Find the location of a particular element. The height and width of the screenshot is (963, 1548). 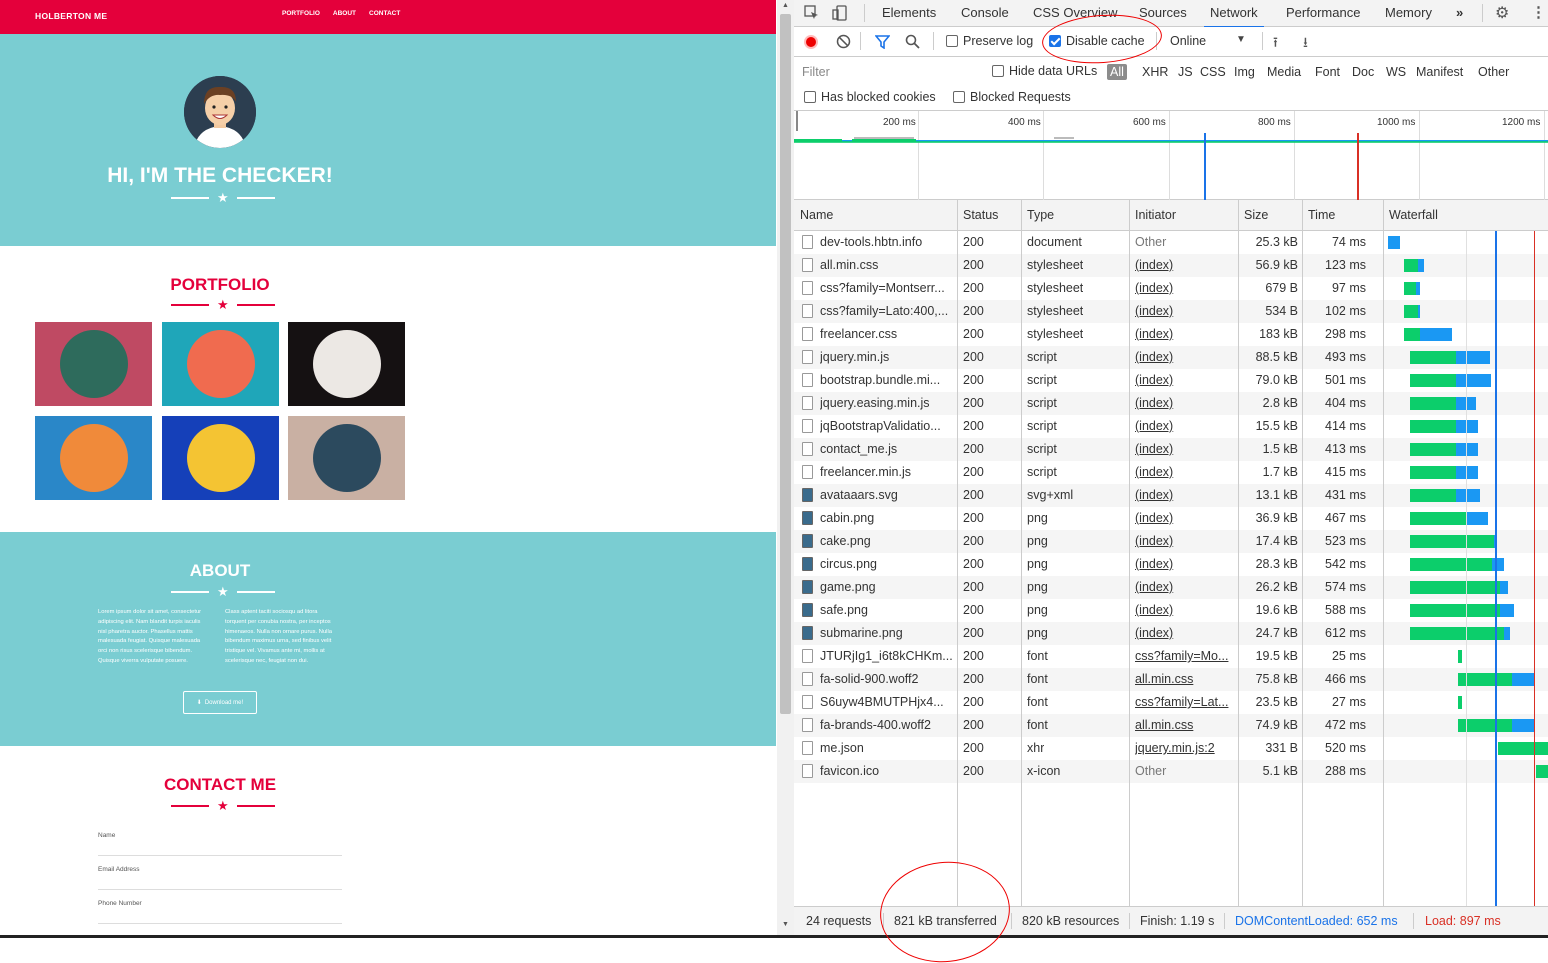

type-filter-other: Other is located at coordinates (1493, 72).